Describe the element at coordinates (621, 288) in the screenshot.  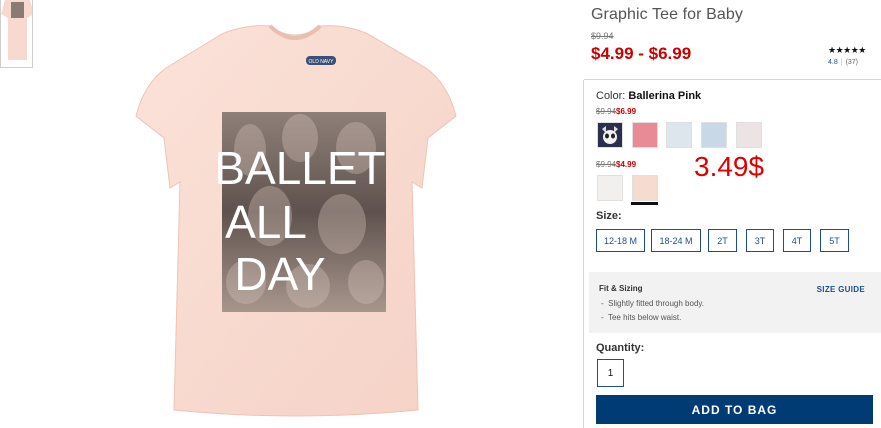
I see `fit-sizing-title: Fit & Sizing` at that location.